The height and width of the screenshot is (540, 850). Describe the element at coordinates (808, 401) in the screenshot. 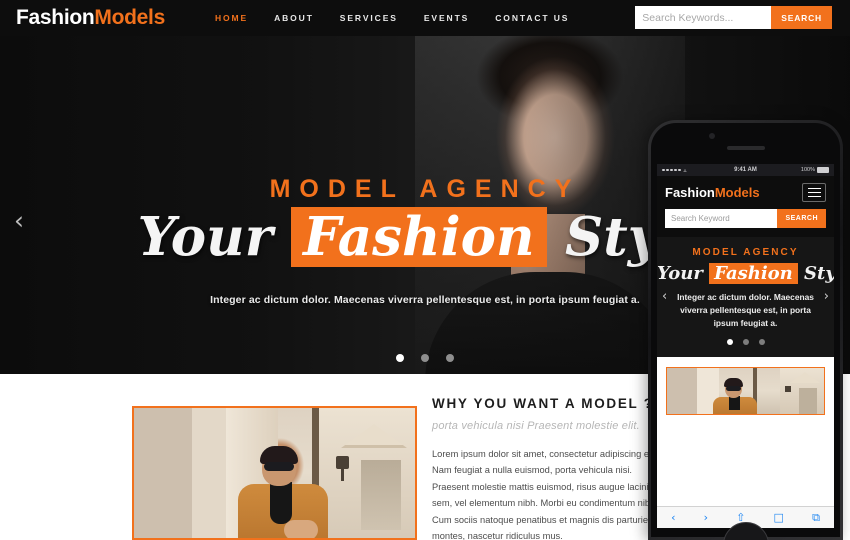

I see `phone-image-window` at that location.